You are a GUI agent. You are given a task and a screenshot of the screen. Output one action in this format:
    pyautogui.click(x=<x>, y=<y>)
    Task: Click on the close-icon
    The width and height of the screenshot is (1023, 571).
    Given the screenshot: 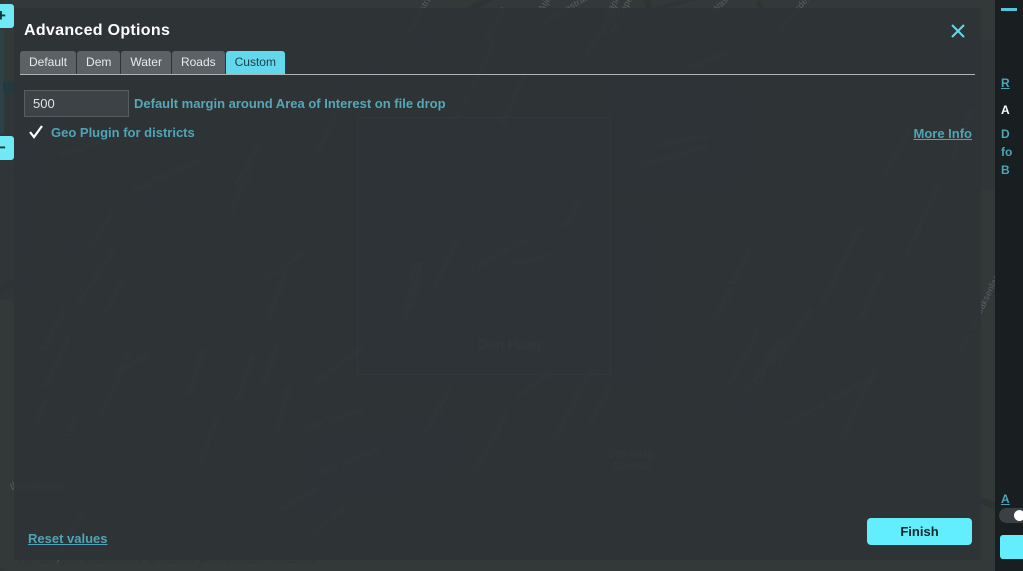 What is the action you would take?
    pyautogui.click(x=958, y=31)
    